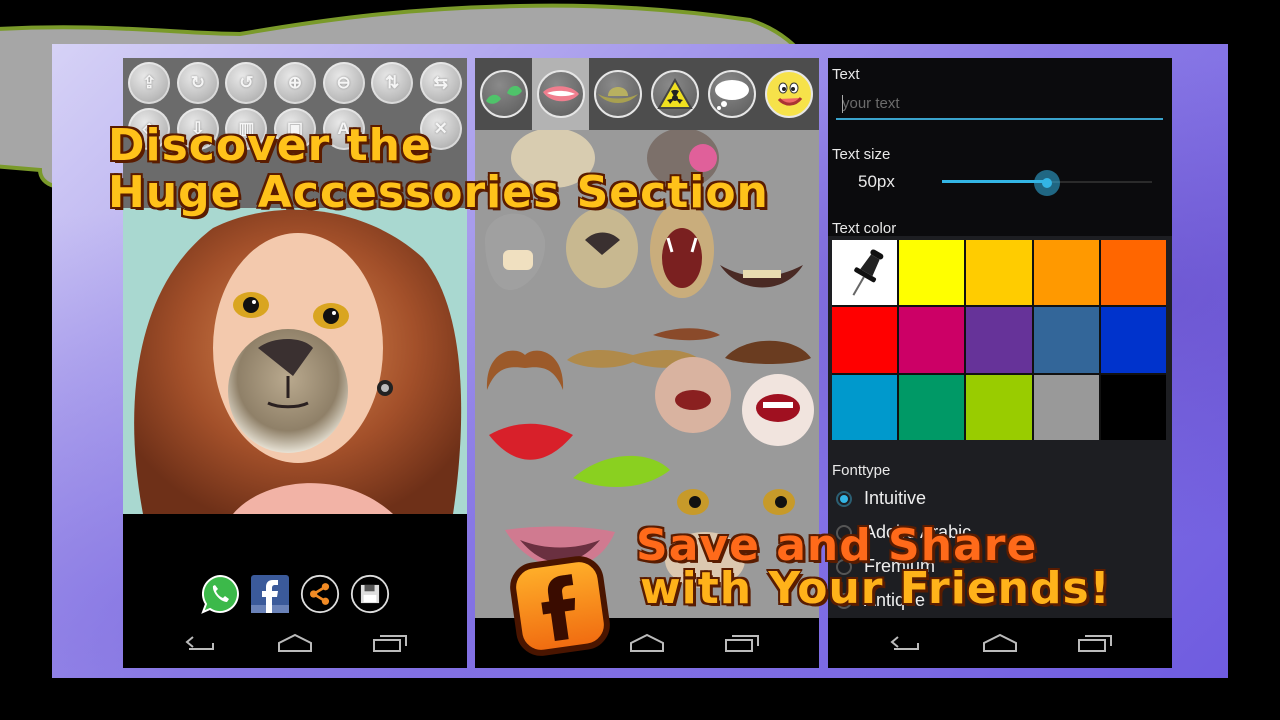 Image resolution: width=1280 pixels, height=720 pixels. I want to click on pushpin-icon, so click(868, 272).